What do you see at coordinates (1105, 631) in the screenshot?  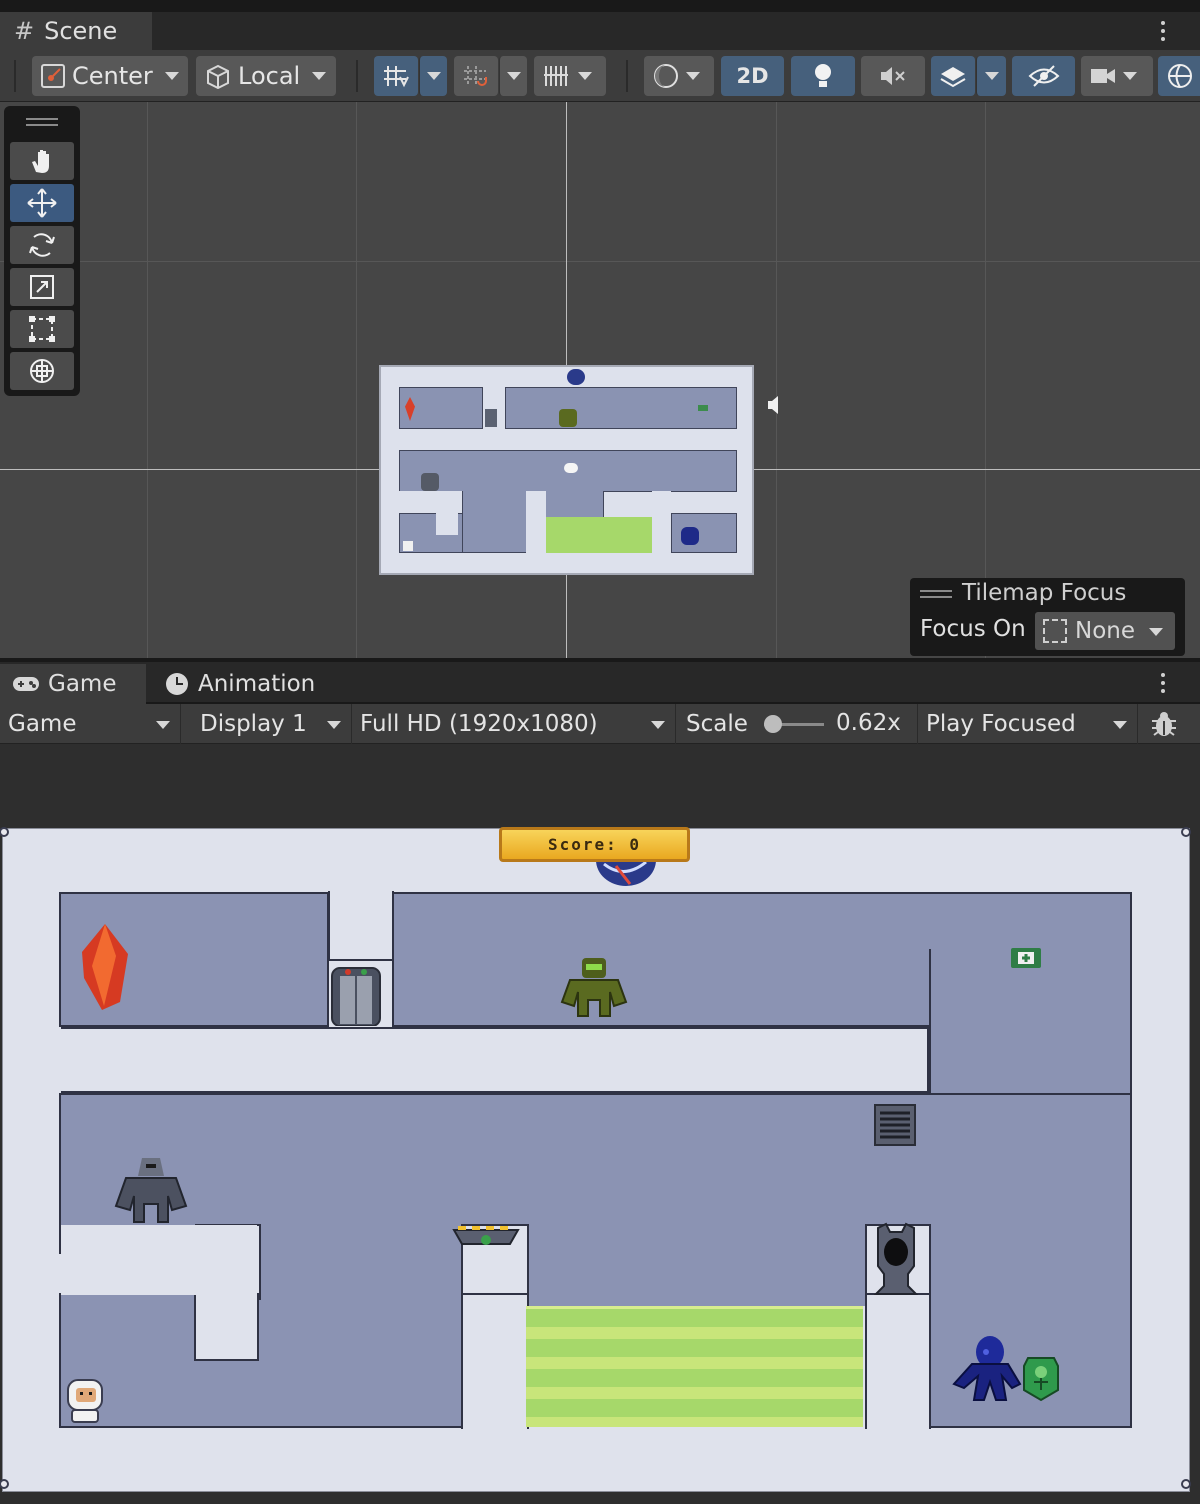 I see `focus-on-dropdown: None` at bounding box center [1105, 631].